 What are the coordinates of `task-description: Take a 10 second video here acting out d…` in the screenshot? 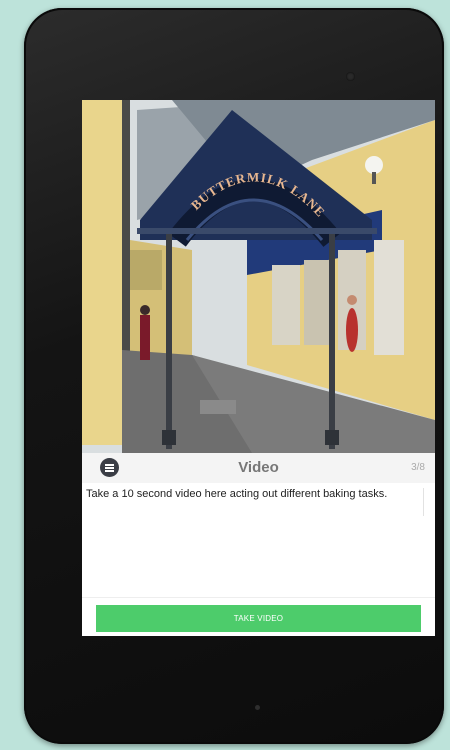 It's located at (237, 494).